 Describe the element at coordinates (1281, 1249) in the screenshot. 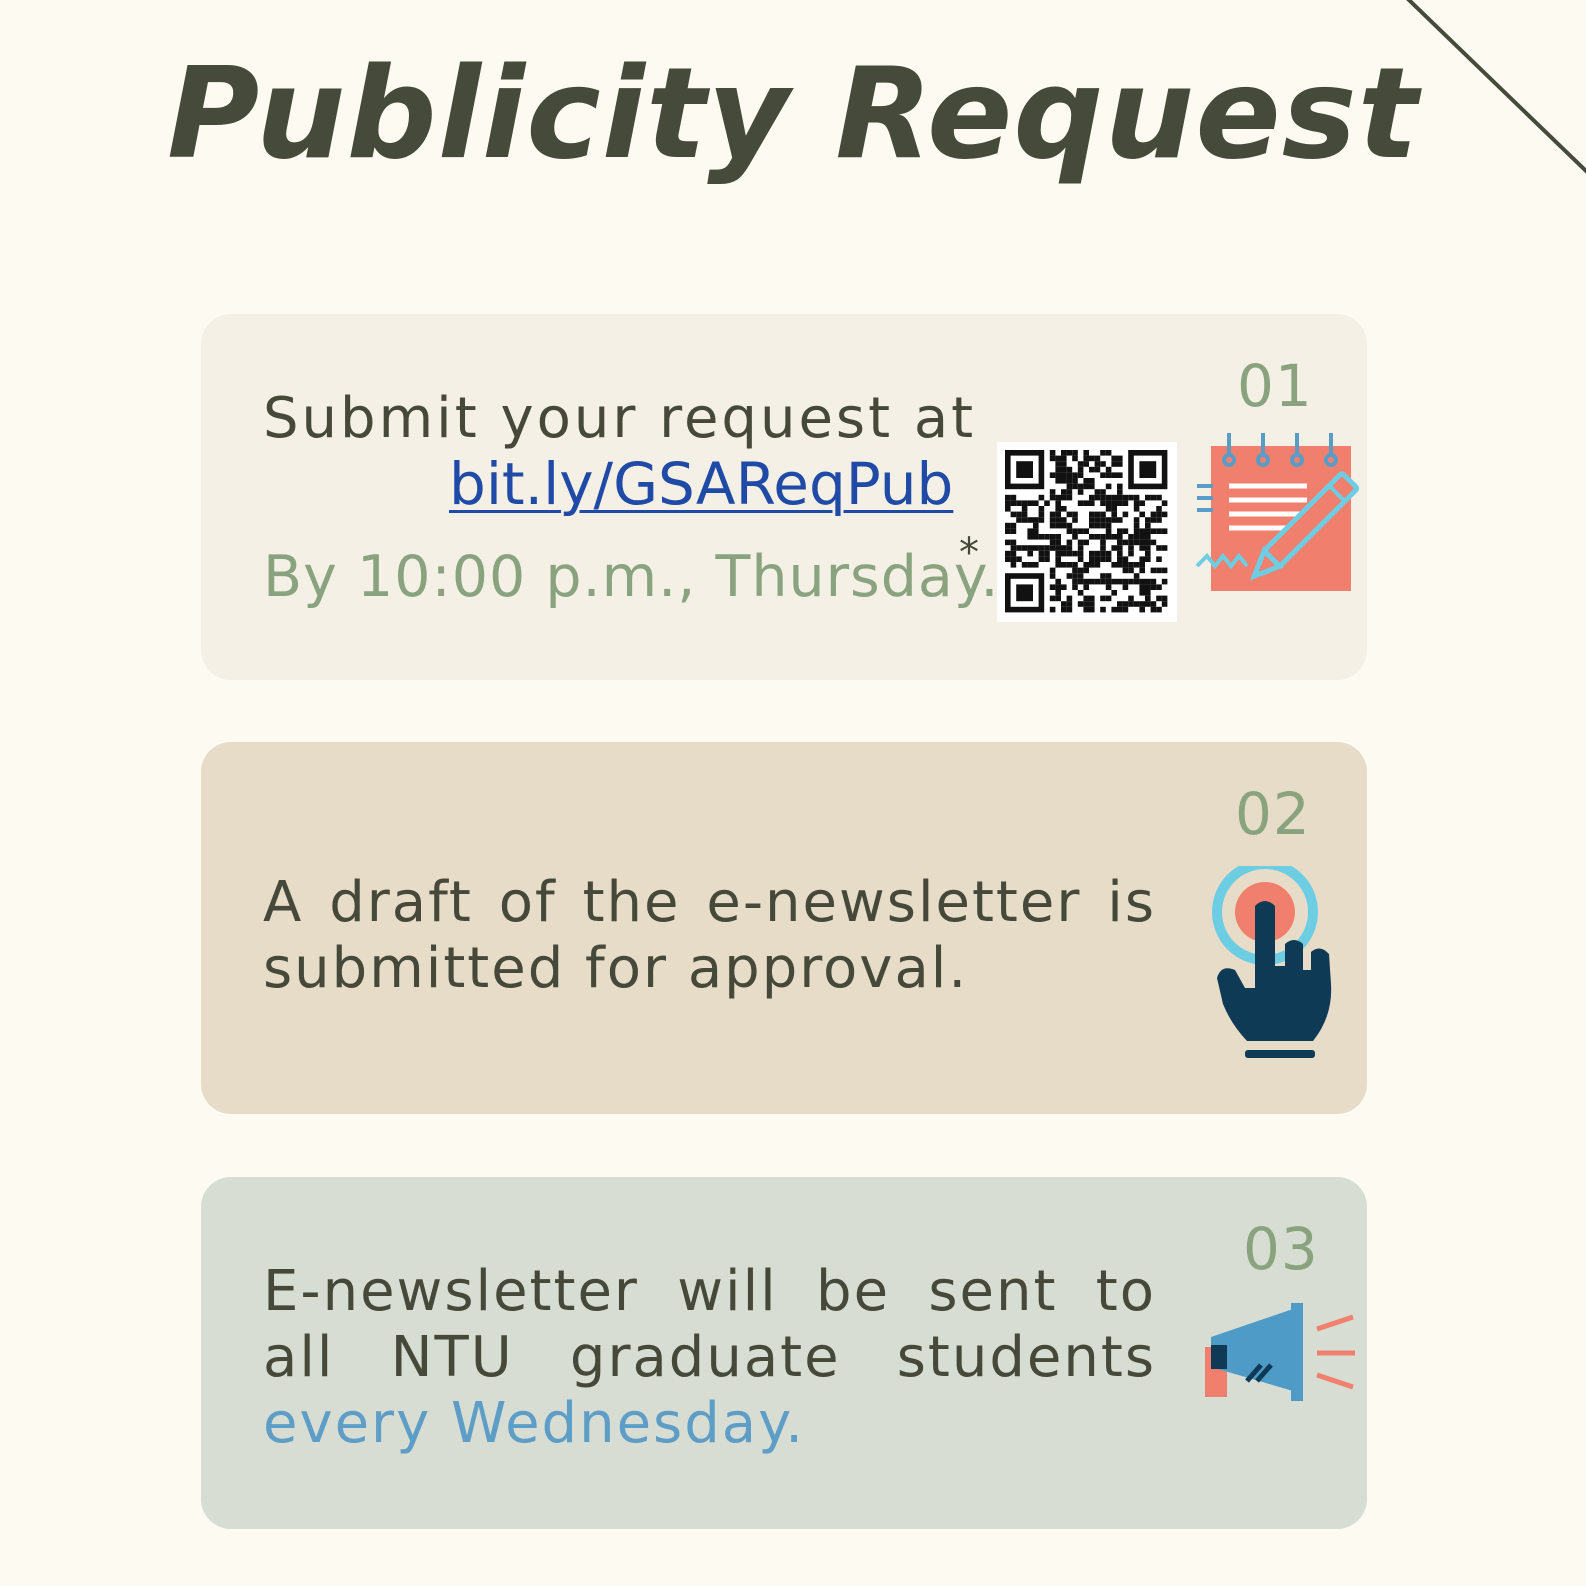

I see `step-number: 03` at that location.